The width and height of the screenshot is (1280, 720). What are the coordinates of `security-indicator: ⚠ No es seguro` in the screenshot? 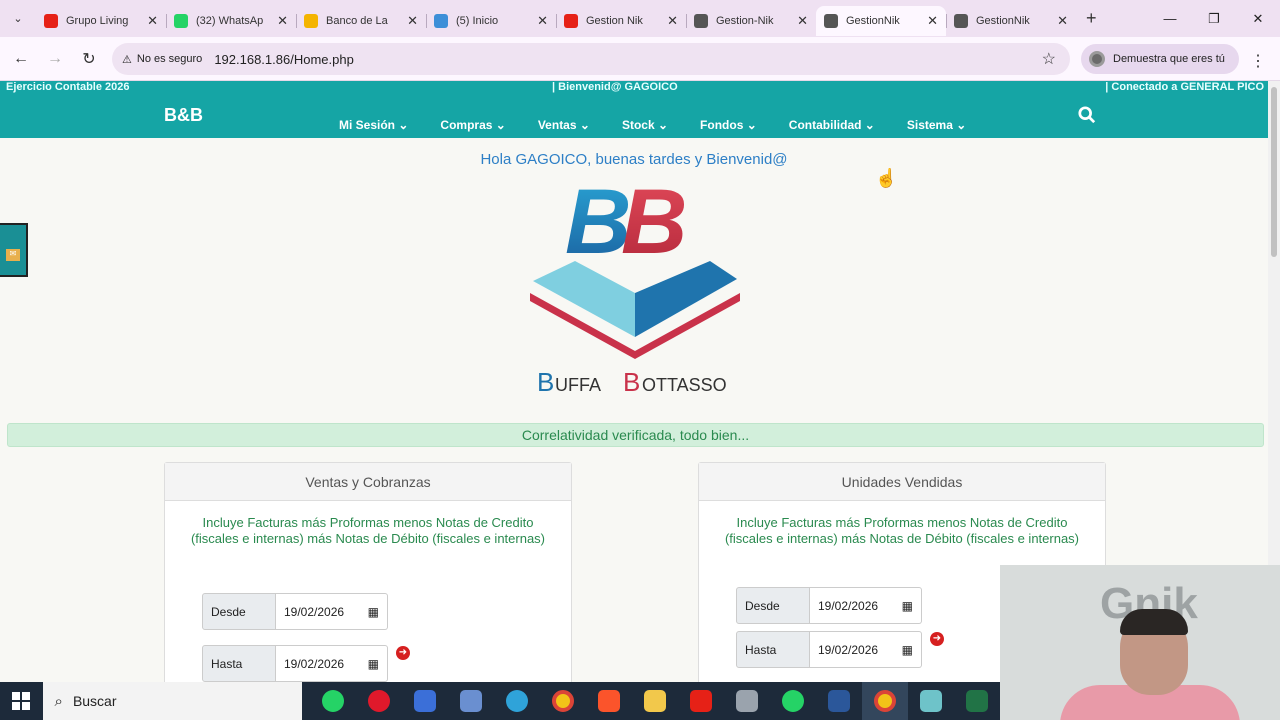 It's located at (162, 59).